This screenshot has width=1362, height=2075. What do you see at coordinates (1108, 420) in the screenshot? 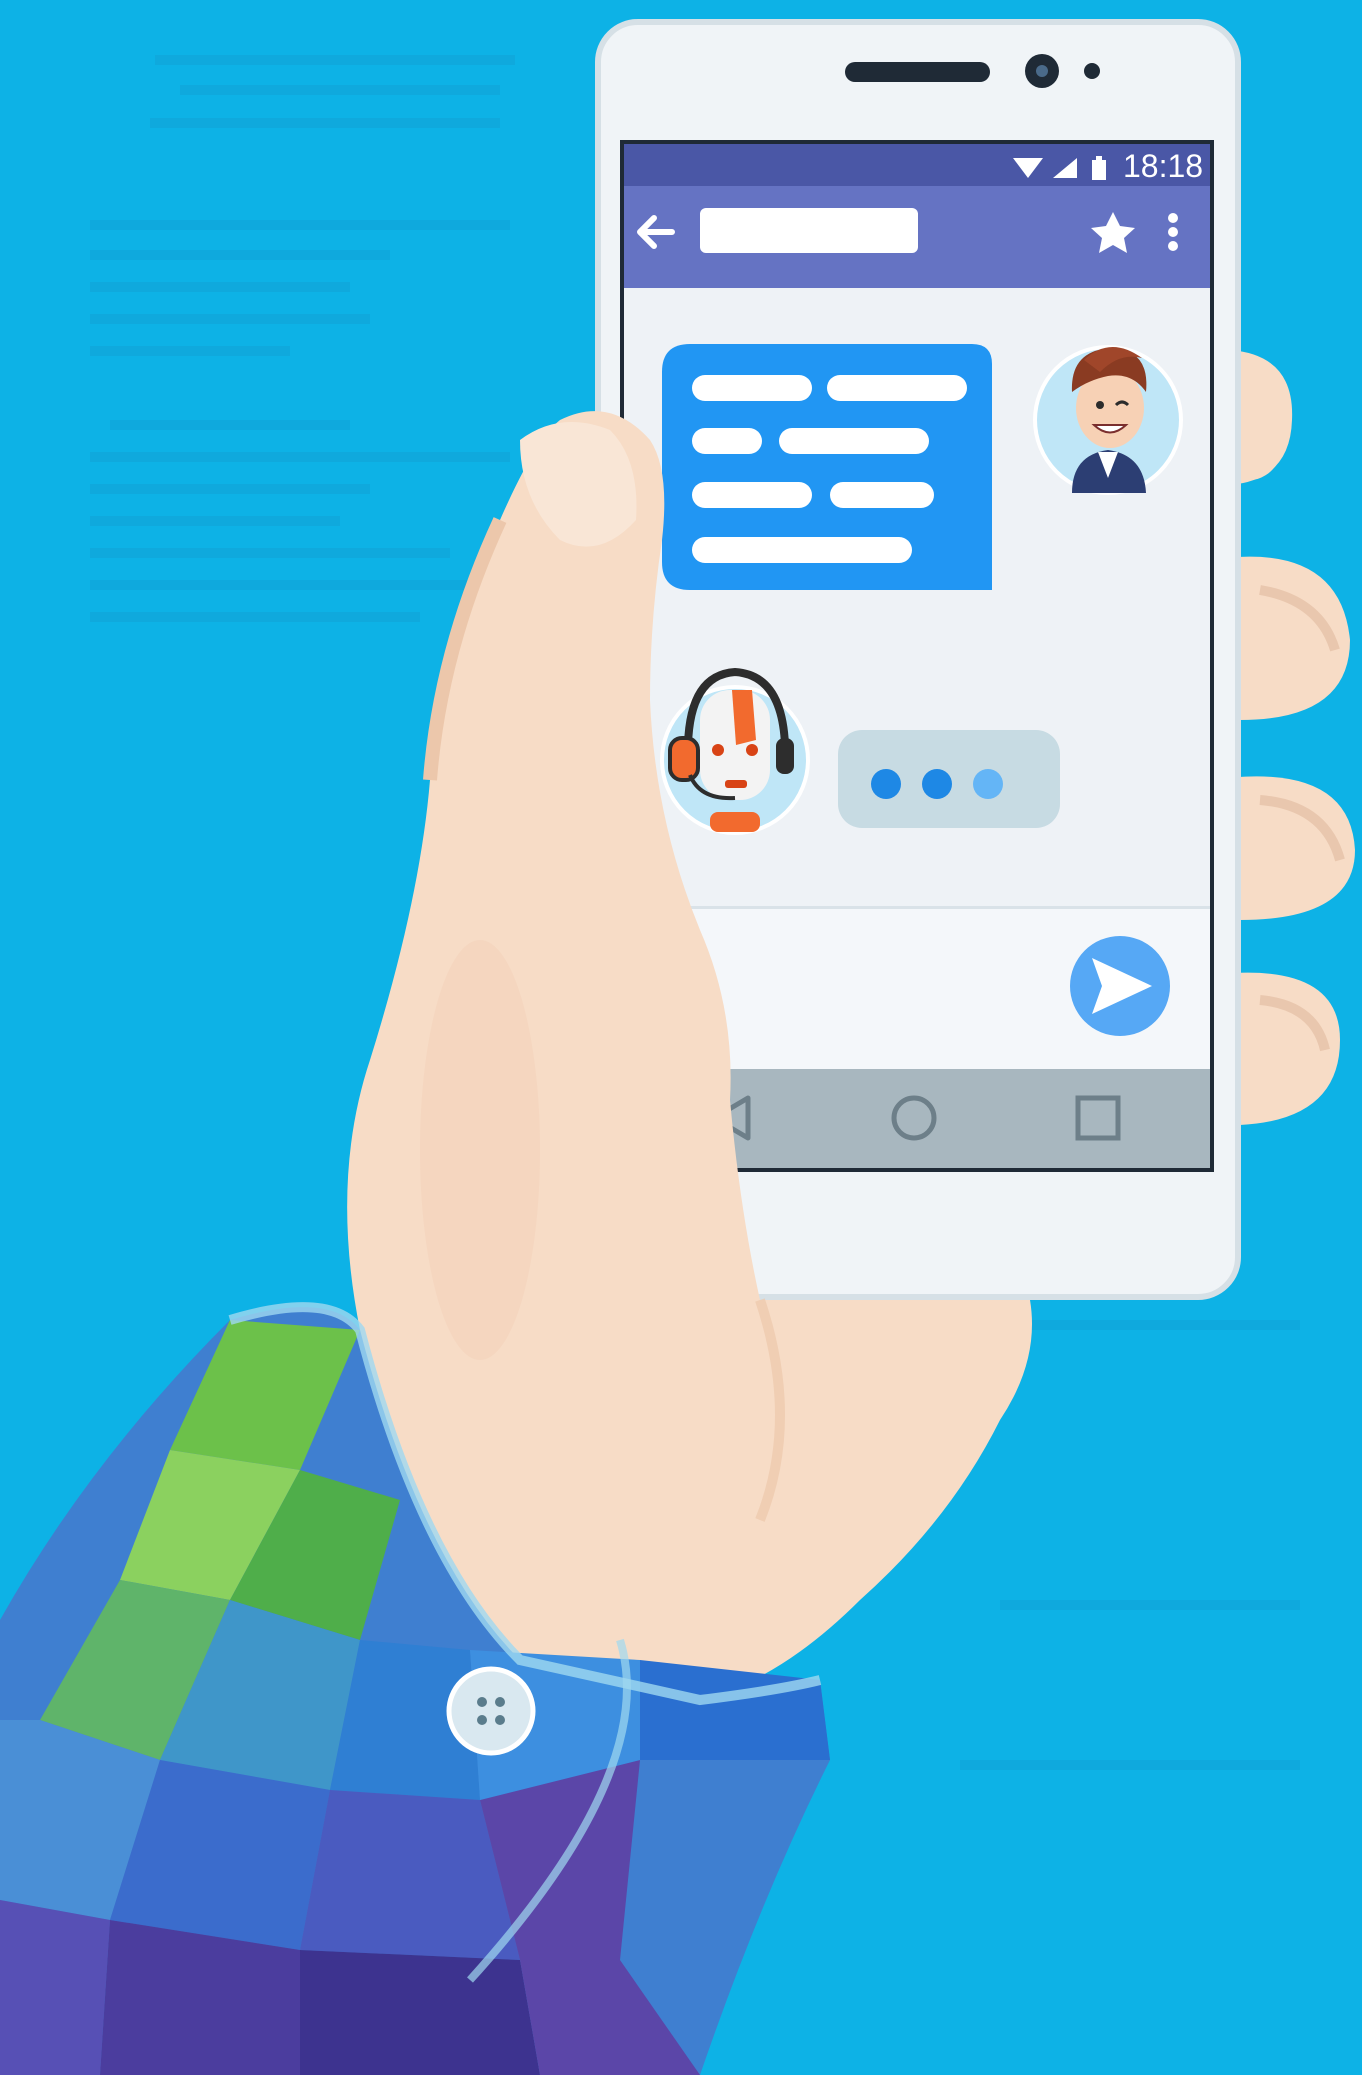
I see `user-avatar-icon` at bounding box center [1108, 420].